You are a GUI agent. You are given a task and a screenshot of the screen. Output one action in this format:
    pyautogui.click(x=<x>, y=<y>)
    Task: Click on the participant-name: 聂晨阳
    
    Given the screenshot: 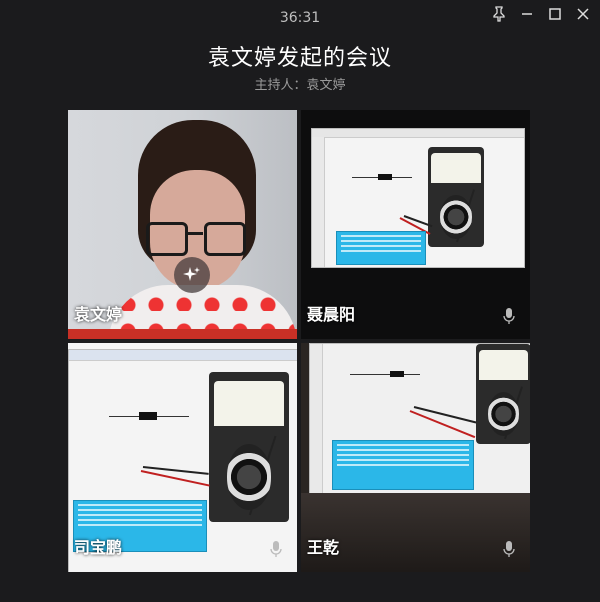 What is the action you would take?
    pyautogui.click(x=331, y=314)
    